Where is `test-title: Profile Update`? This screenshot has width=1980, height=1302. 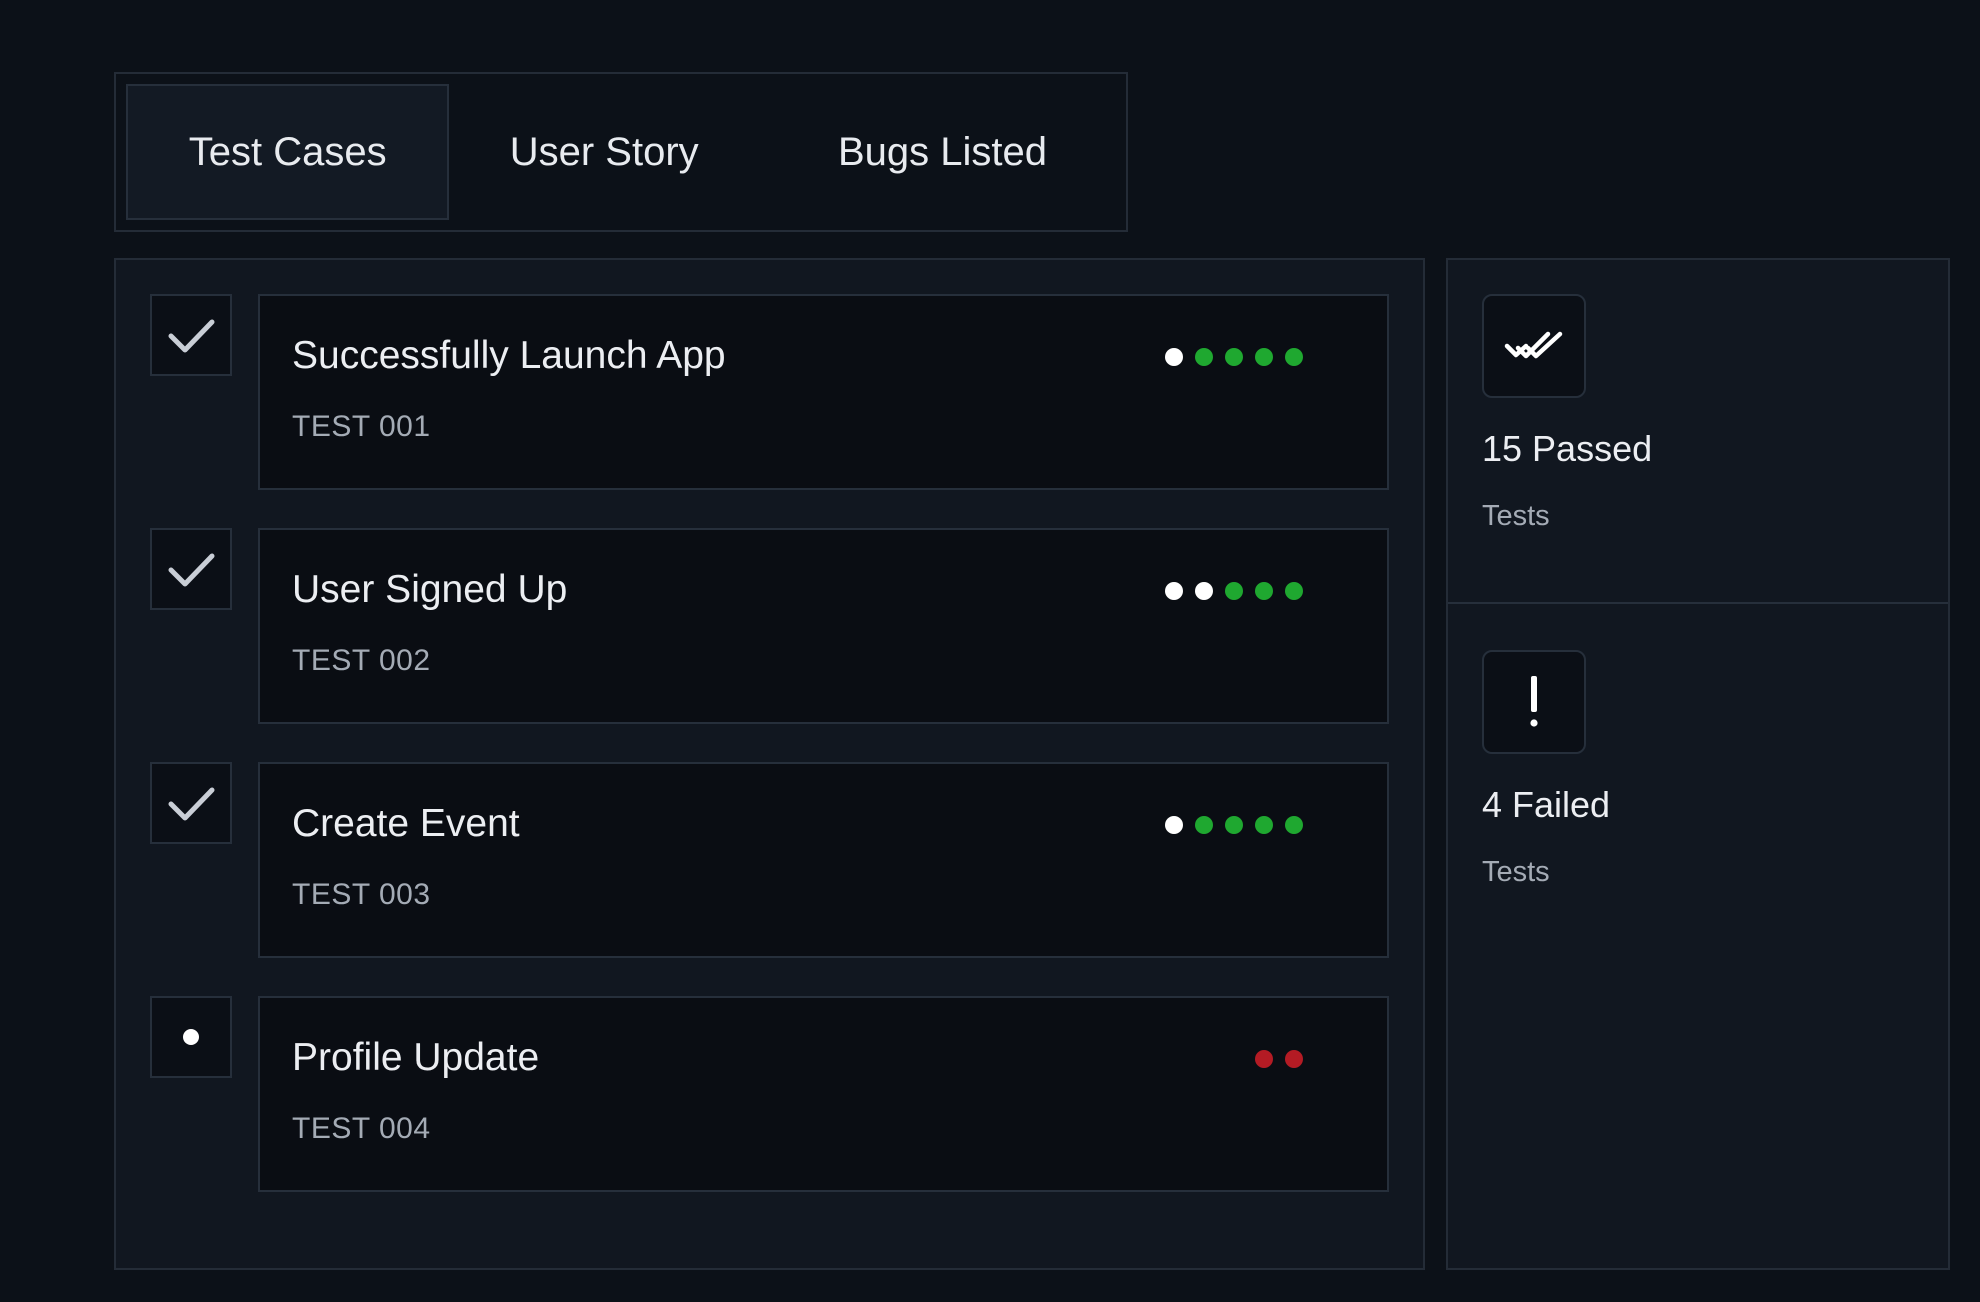 test-title: Profile Update is located at coordinates (416, 1057).